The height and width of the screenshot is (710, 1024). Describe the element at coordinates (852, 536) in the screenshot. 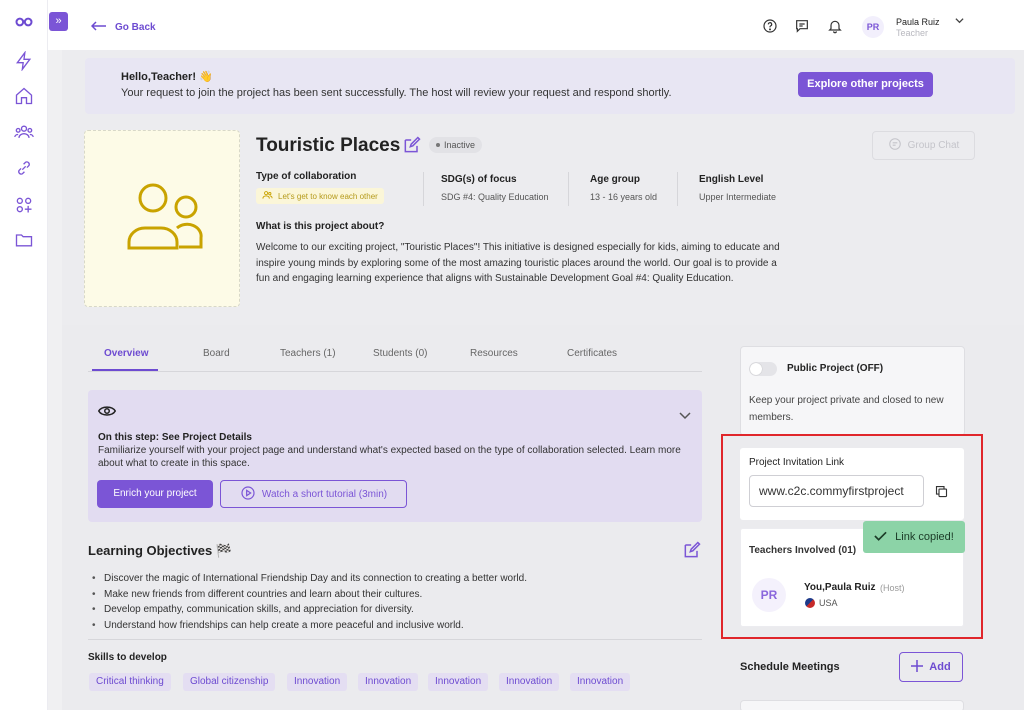

I see `highlight-frame` at that location.